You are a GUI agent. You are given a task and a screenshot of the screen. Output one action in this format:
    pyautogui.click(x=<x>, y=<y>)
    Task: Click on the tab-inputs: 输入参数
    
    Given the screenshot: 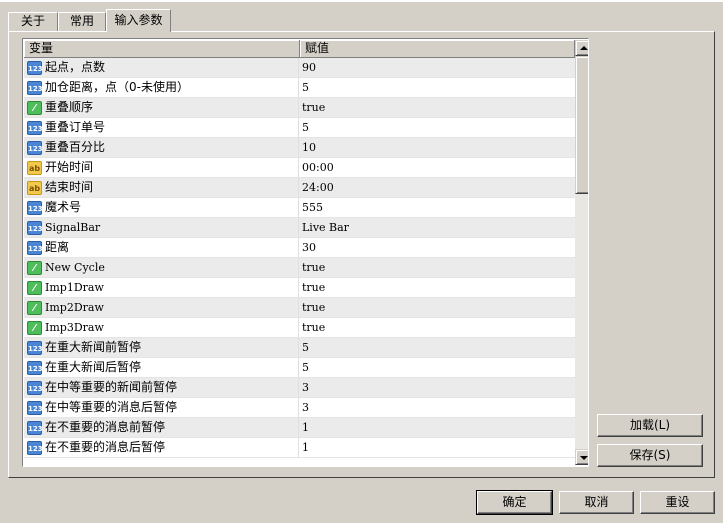 What is the action you would take?
    pyautogui.click(x=138, y=20)
    